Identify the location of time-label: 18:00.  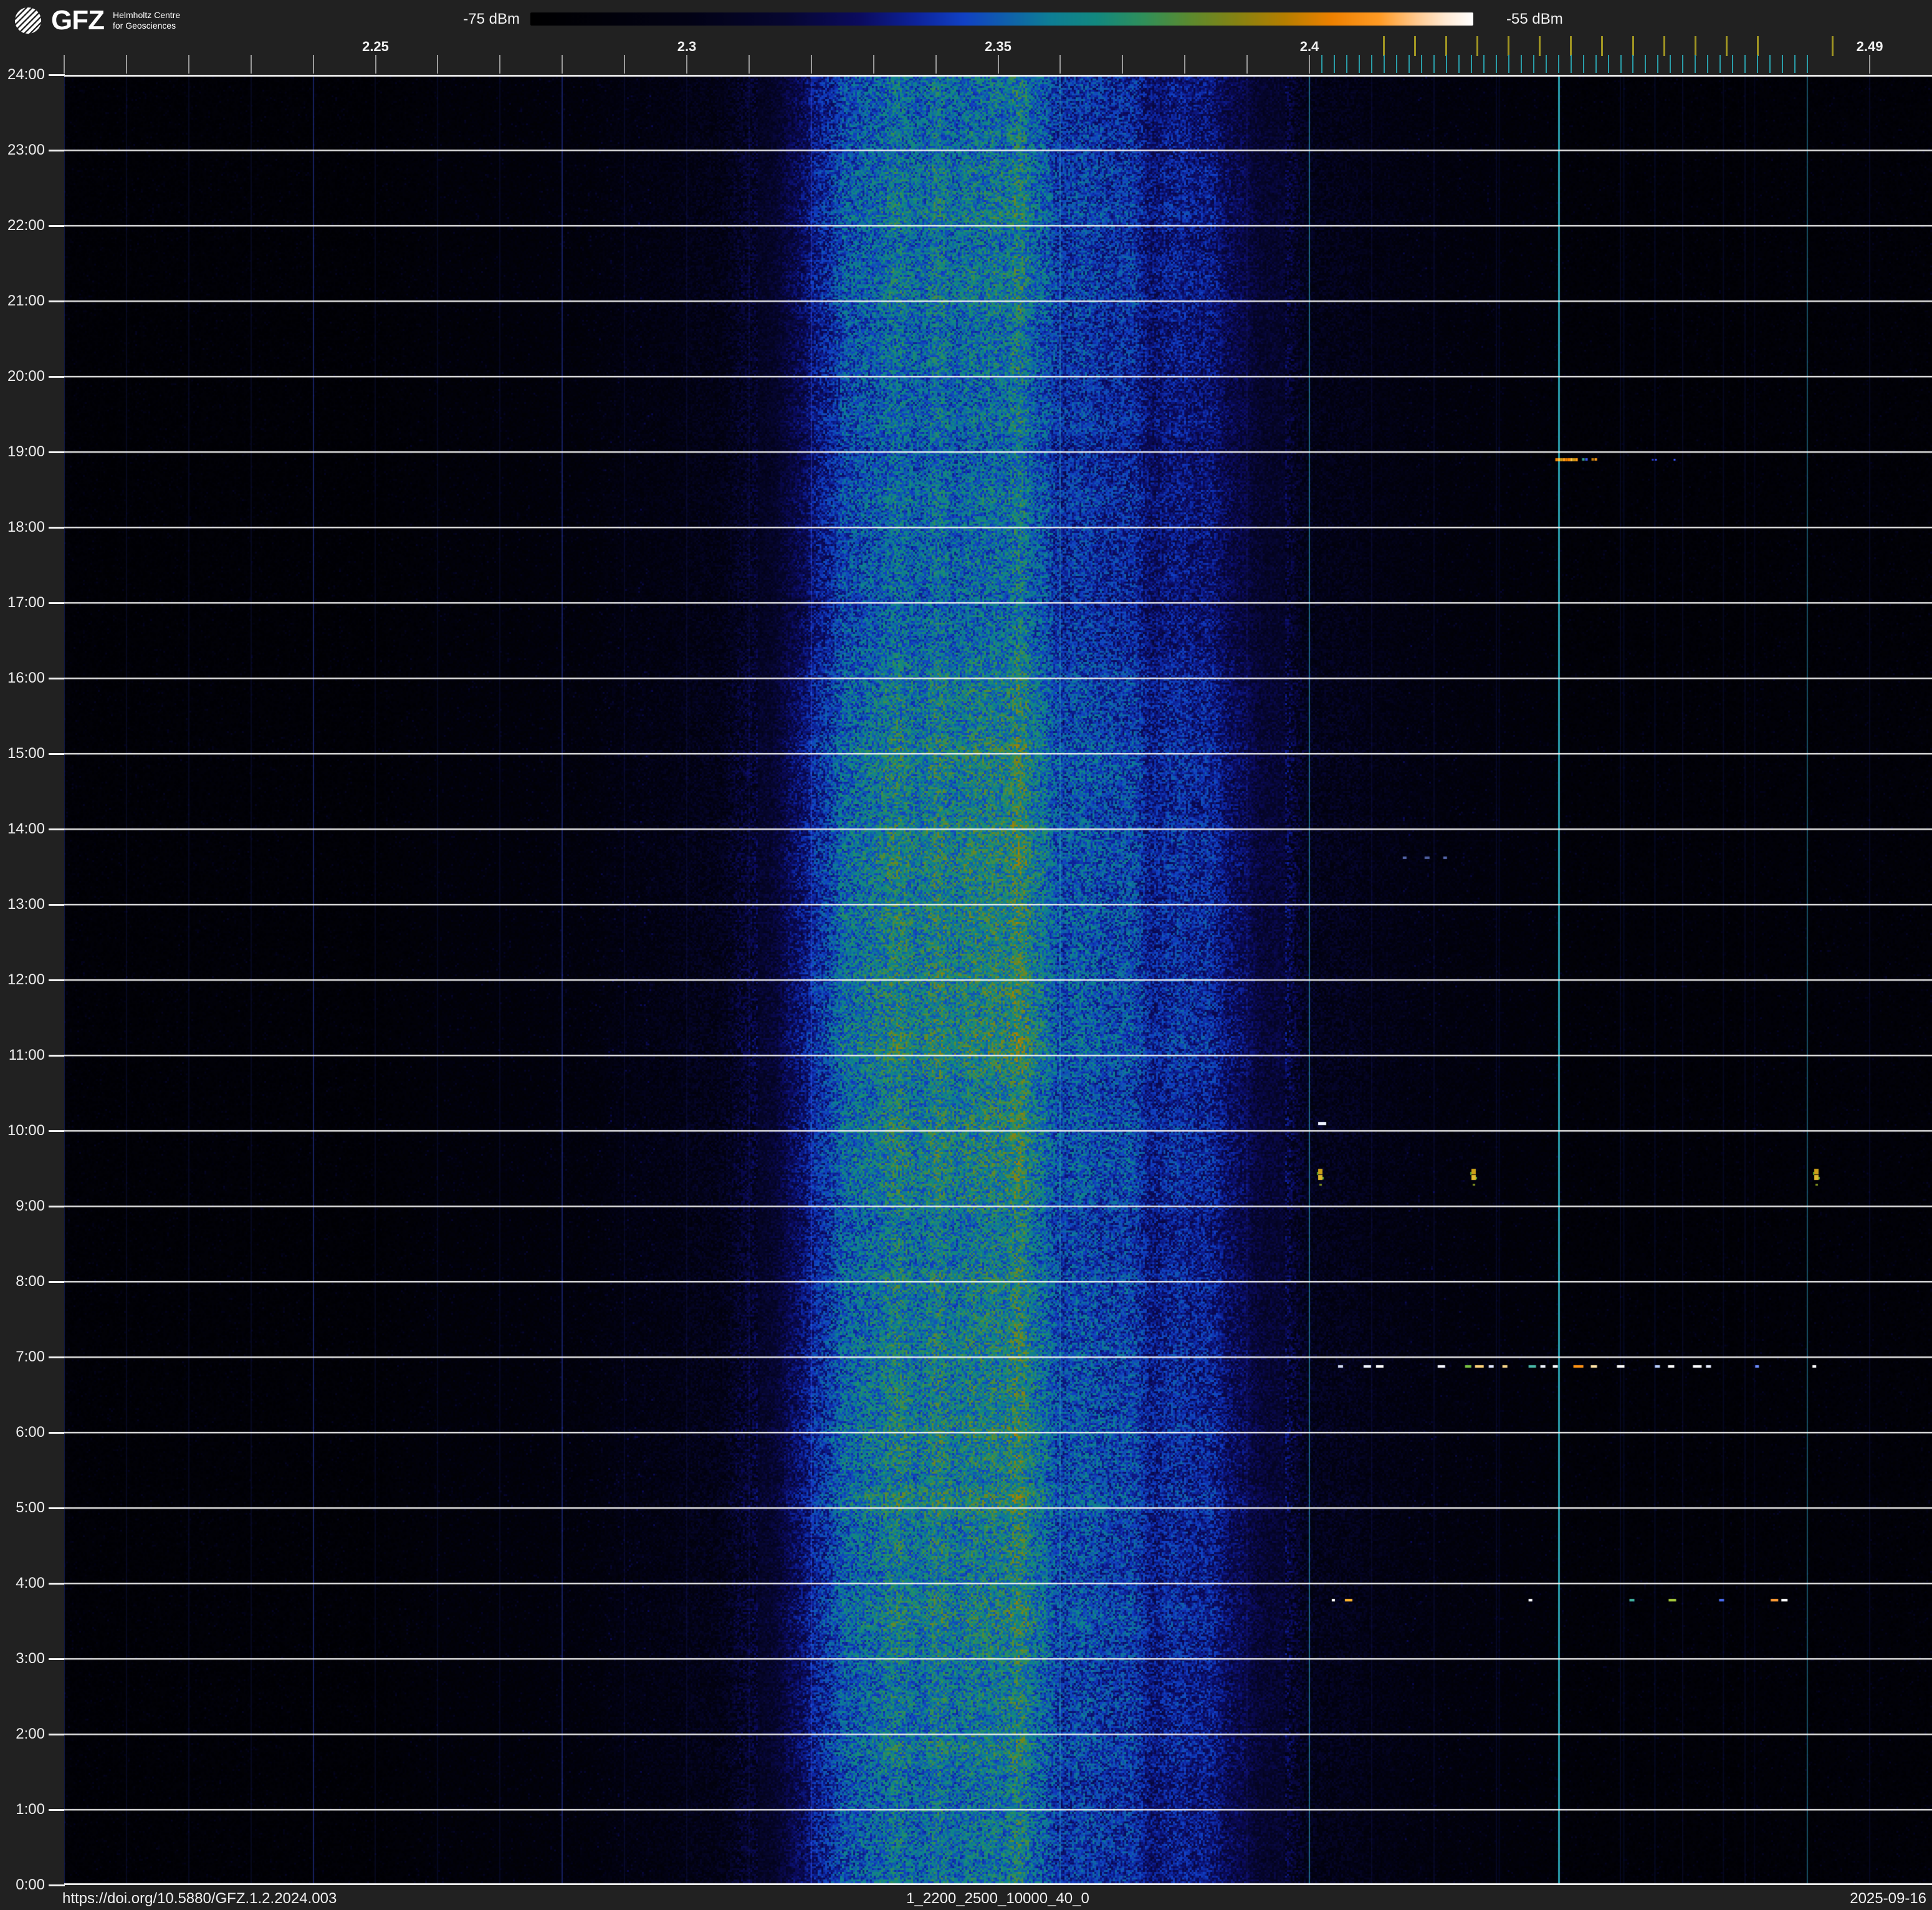
(26, 527).